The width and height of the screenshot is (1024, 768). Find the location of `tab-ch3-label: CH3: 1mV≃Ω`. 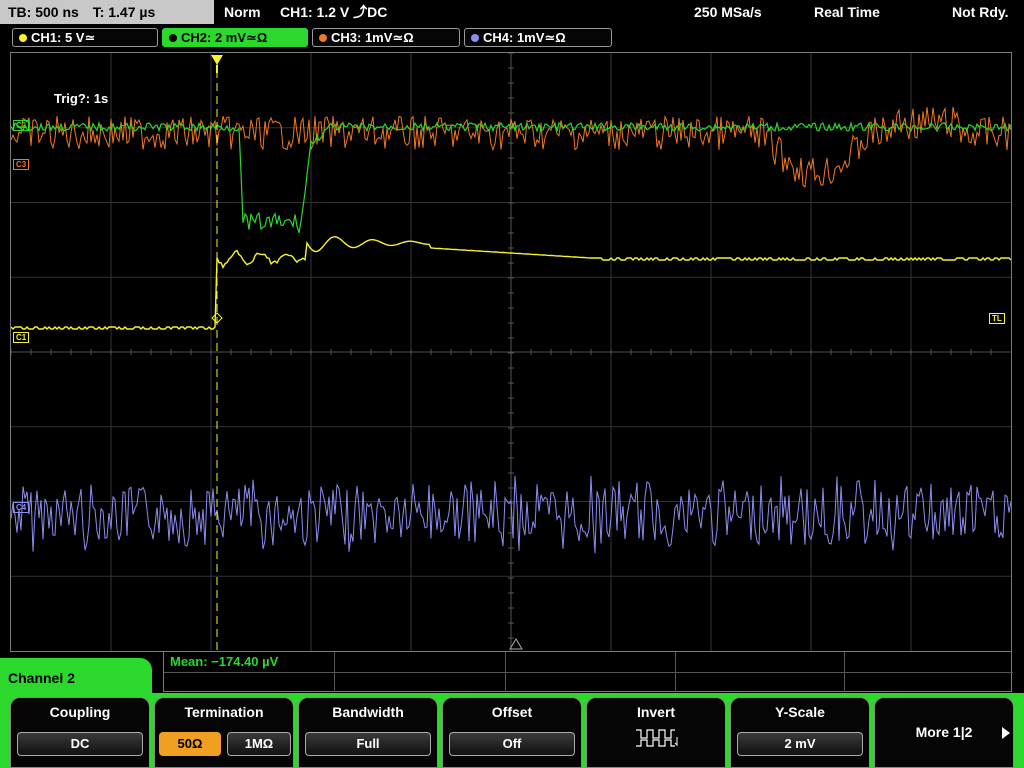

tab-ch3-label: CH3: 1mV≃Ω is located at coordinates (372, 37).